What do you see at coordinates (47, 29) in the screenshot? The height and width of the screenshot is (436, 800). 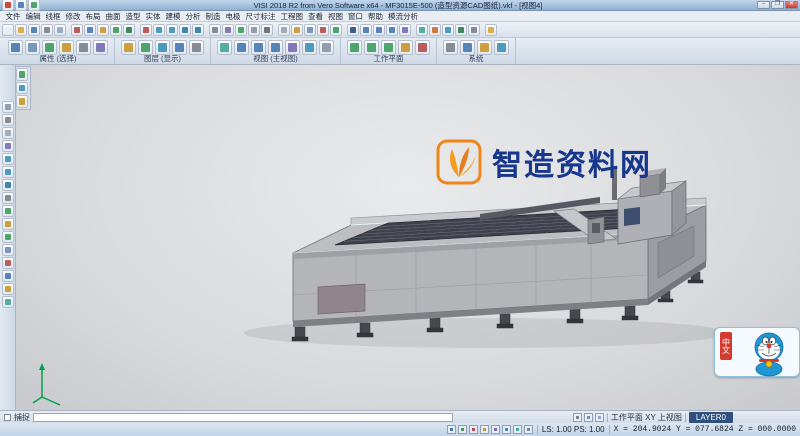 I see `print-icon` at bounding box center [47, 29].